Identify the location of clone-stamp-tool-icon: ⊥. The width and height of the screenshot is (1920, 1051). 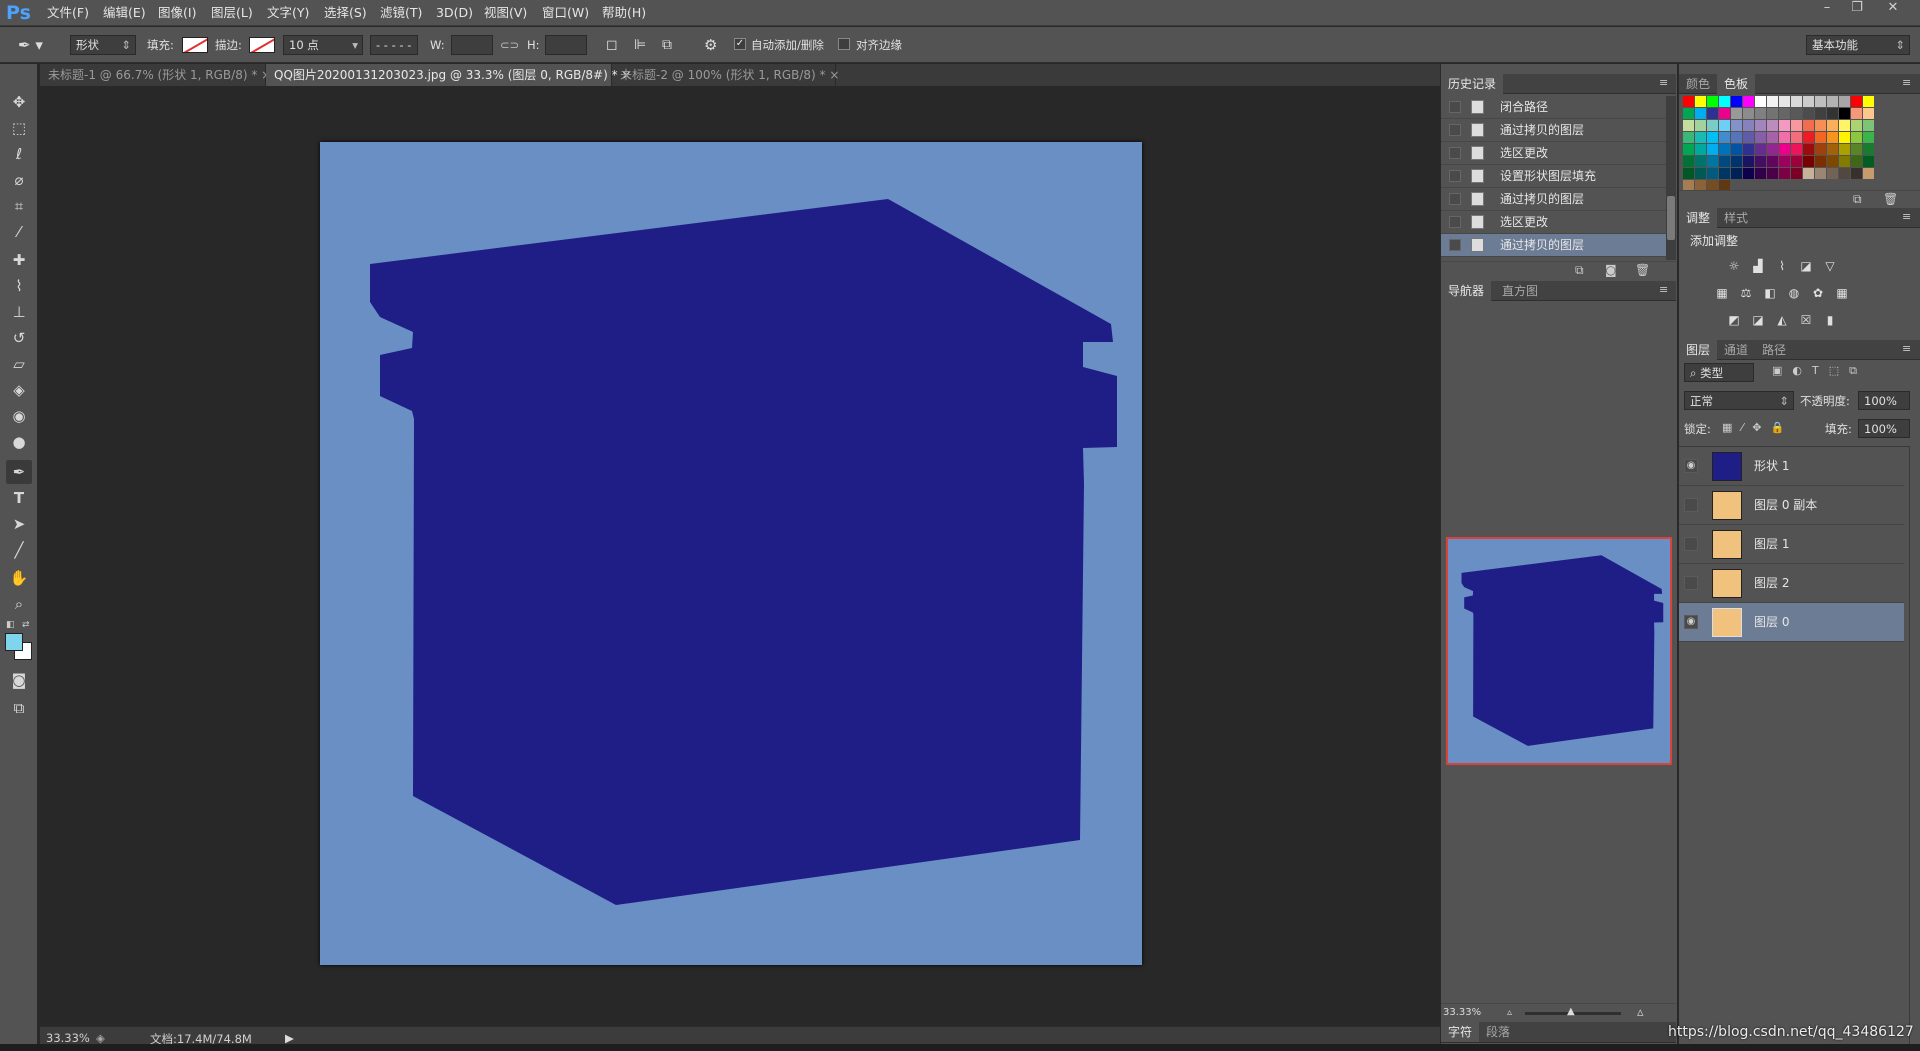
(19, 312).